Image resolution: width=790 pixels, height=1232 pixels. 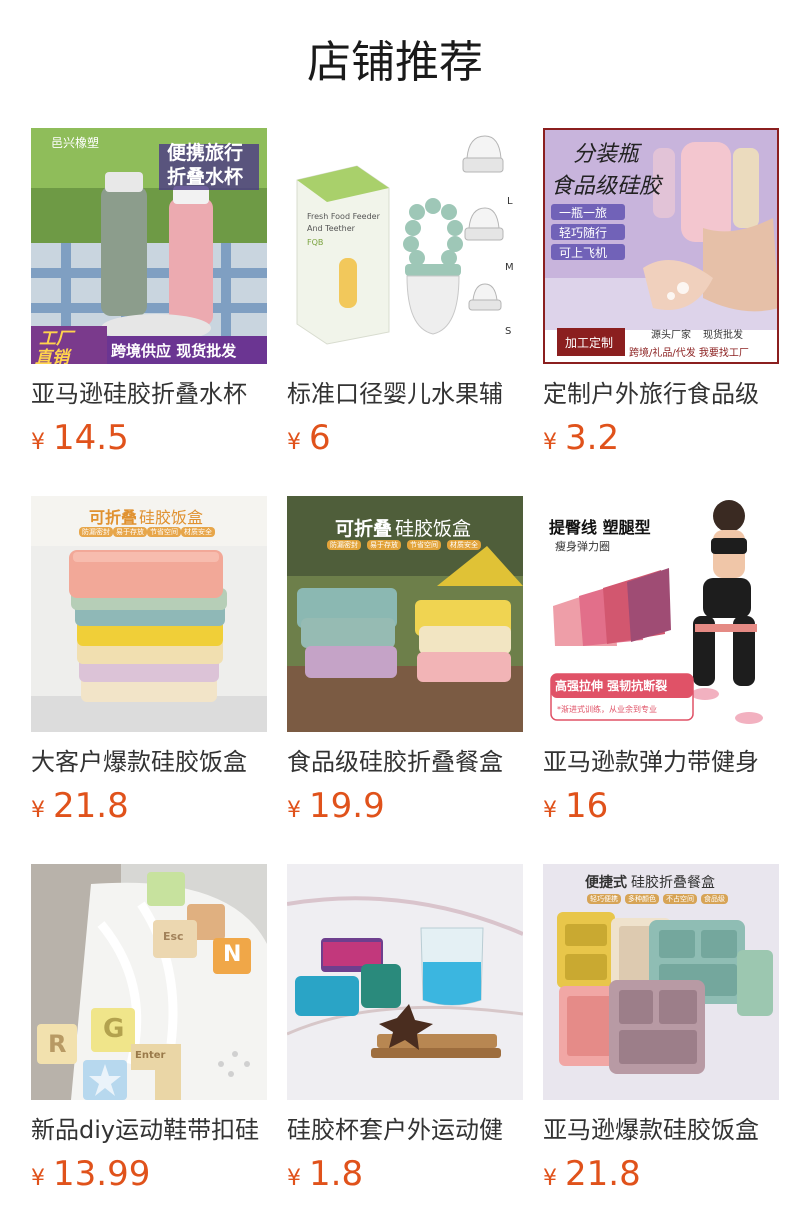 I want to click on custom-label: 加工定制, so click(x=589, y=343).